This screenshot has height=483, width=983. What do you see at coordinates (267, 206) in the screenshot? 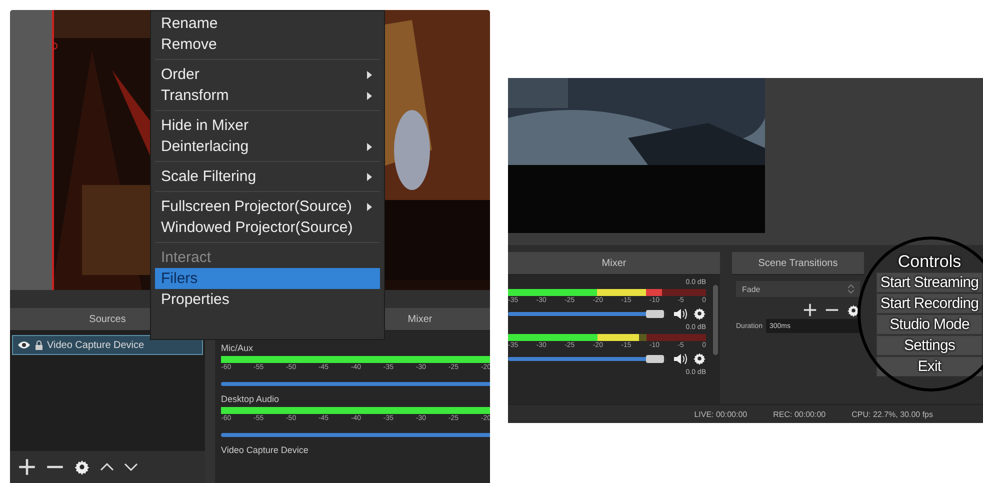
I see `menu-item: Fullscreen Projector(Source)` at bounding box center [267, 206].